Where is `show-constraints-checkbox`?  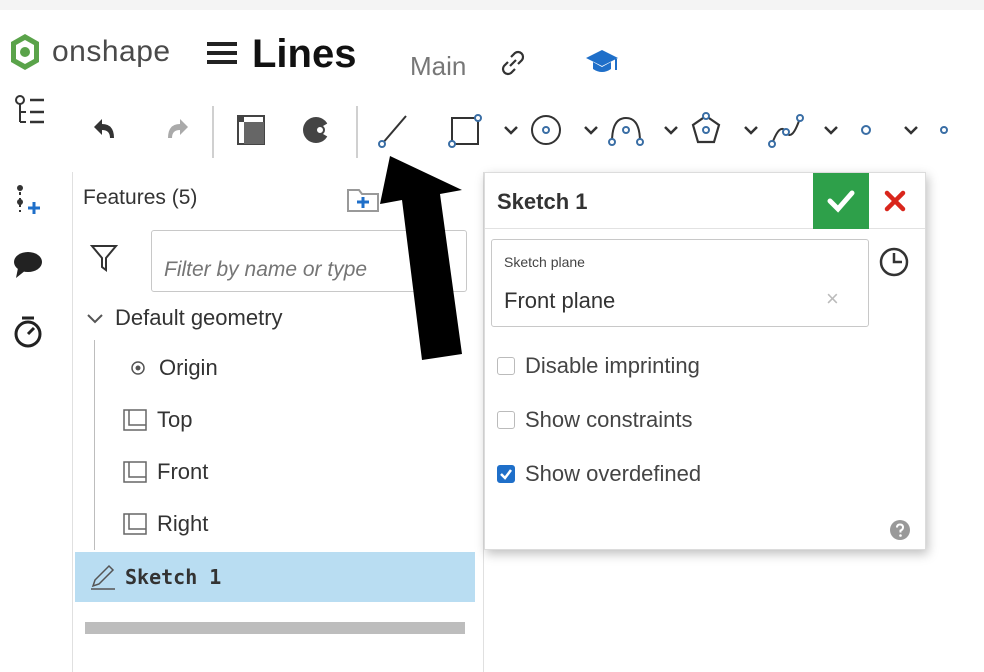
show-constraints-checkbox is located at coordinates (506, 420).